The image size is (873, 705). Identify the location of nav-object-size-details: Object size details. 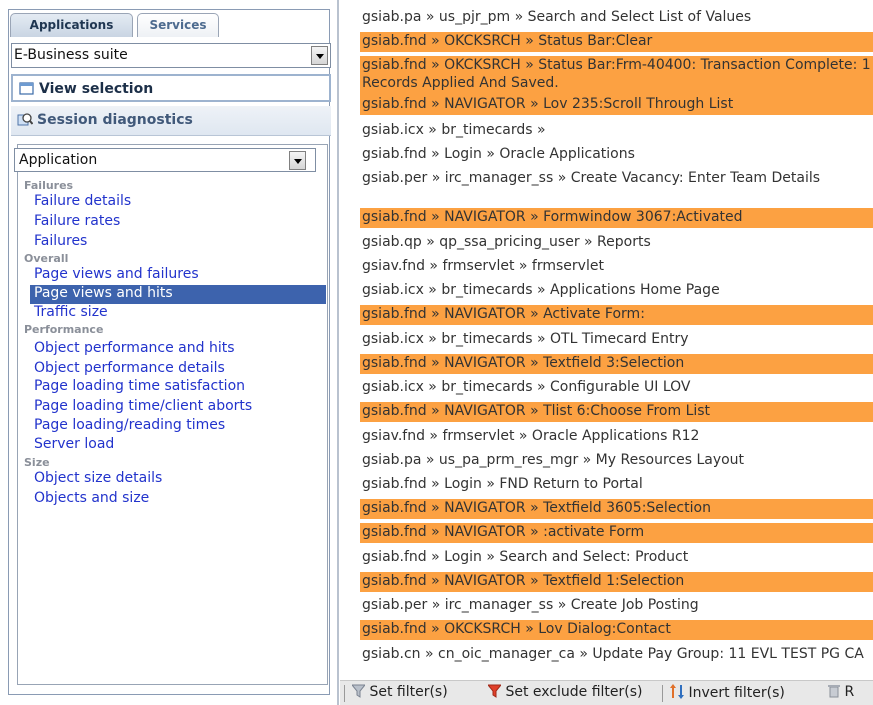
(98, 478).